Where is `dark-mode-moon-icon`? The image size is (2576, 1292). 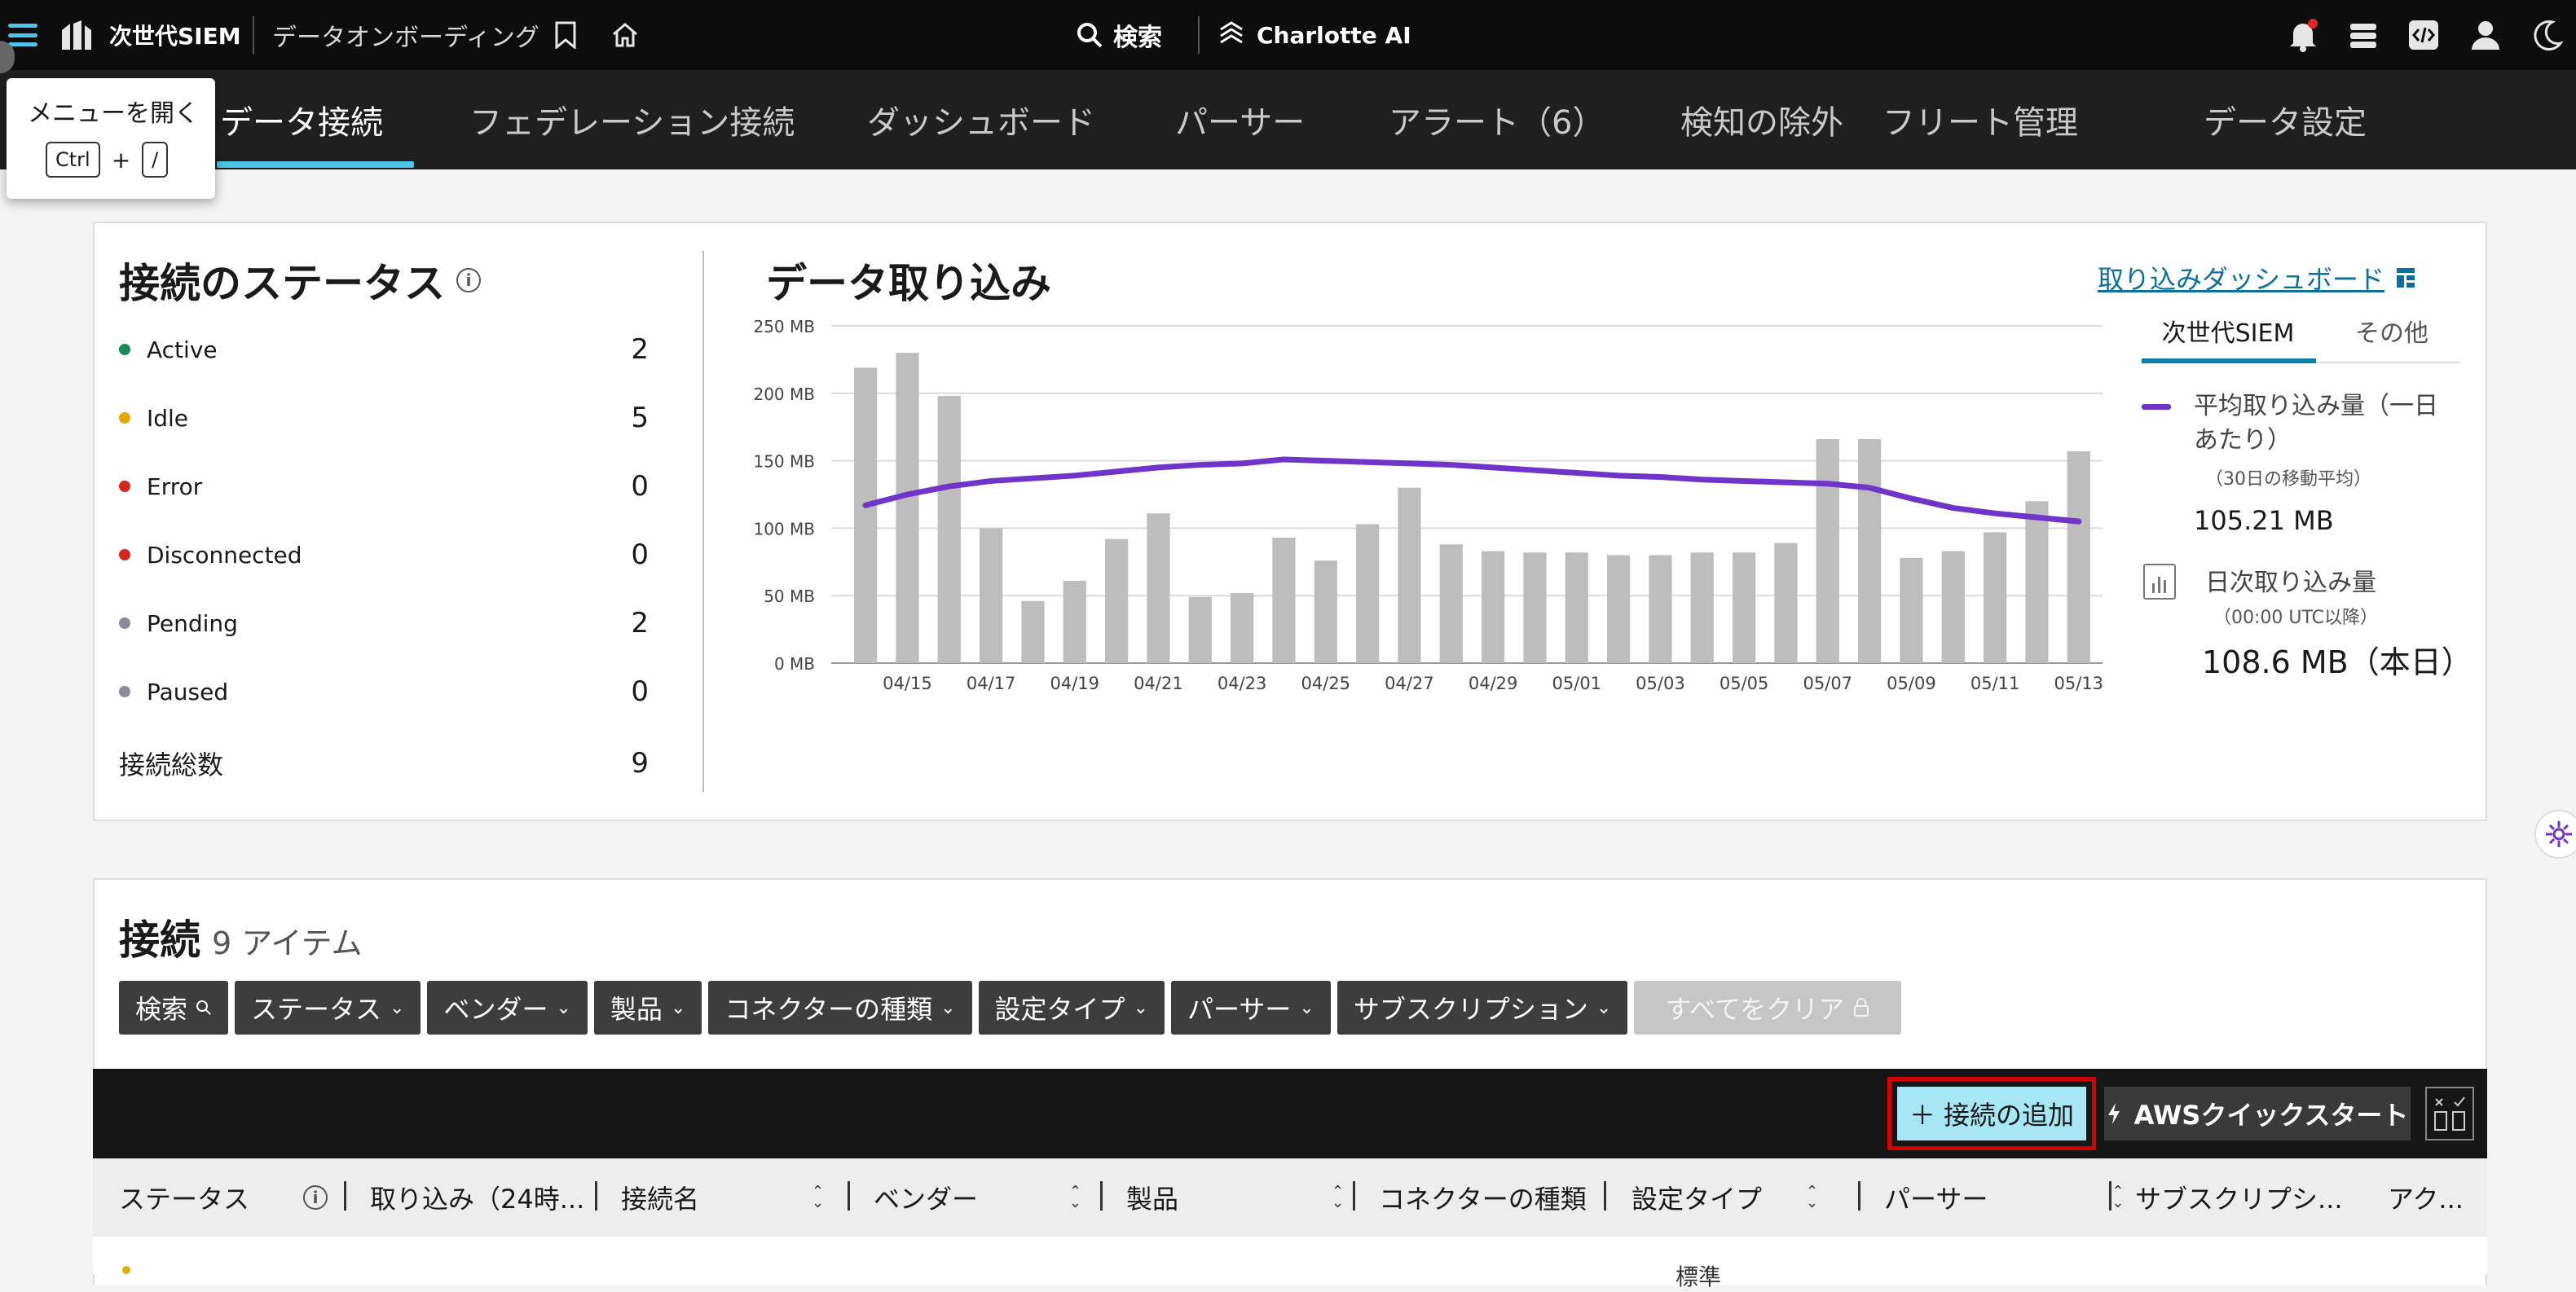 dark-mode-moon-icon is located at coordinates (2549, 35).